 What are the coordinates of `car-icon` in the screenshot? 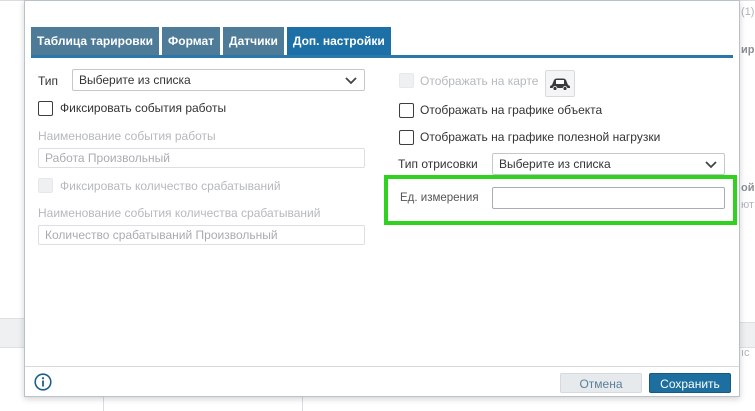 It's located at (560, 84).